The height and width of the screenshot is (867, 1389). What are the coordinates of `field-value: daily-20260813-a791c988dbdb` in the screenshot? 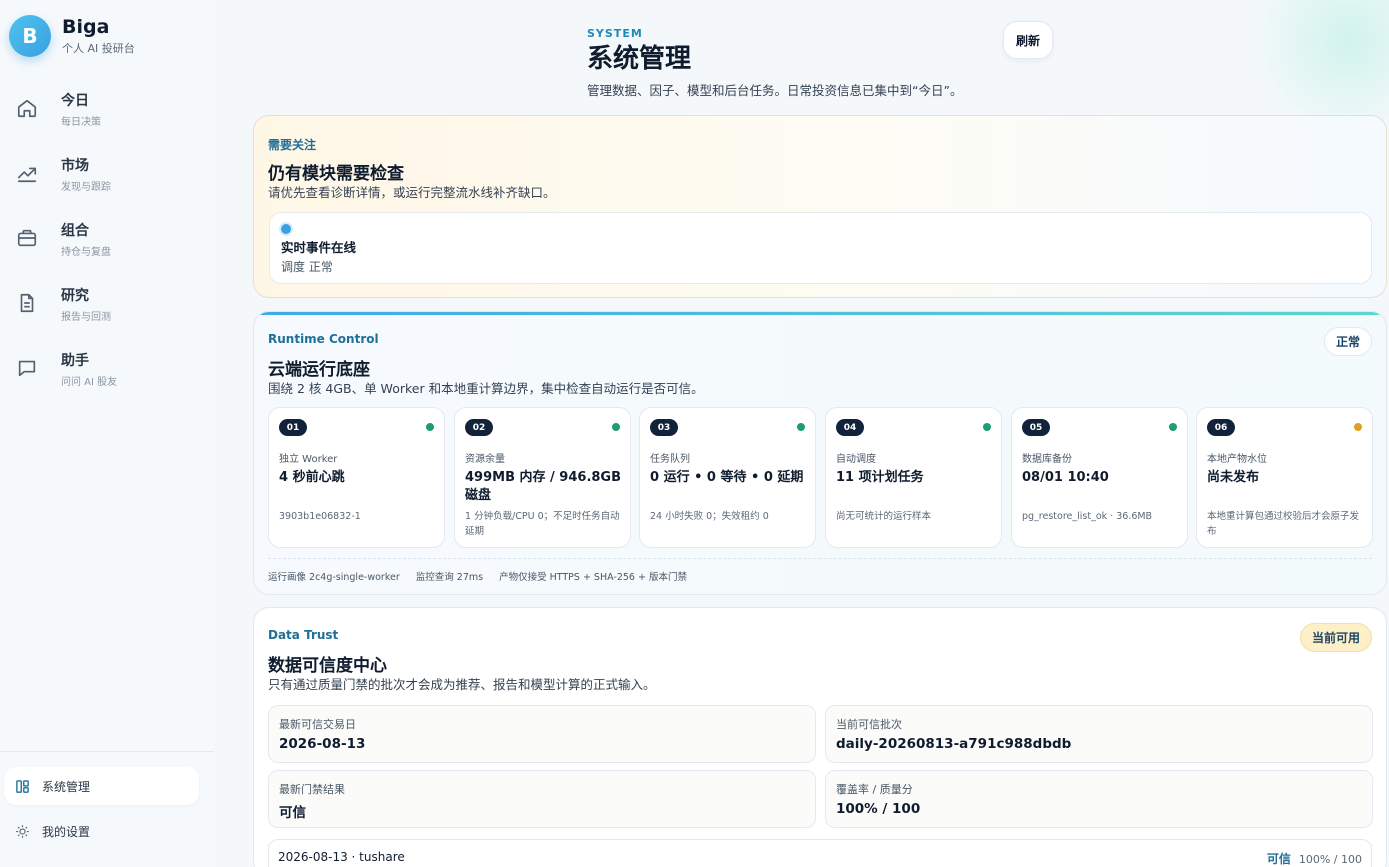 It's located at (954, 744).